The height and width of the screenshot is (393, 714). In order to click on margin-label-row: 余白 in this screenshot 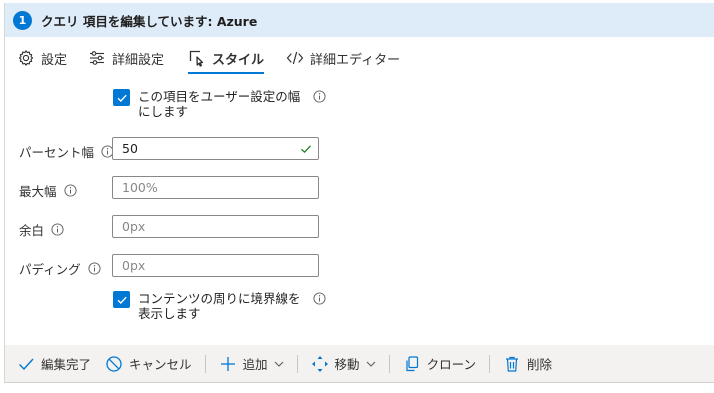, I will do `click(41, 229)`.